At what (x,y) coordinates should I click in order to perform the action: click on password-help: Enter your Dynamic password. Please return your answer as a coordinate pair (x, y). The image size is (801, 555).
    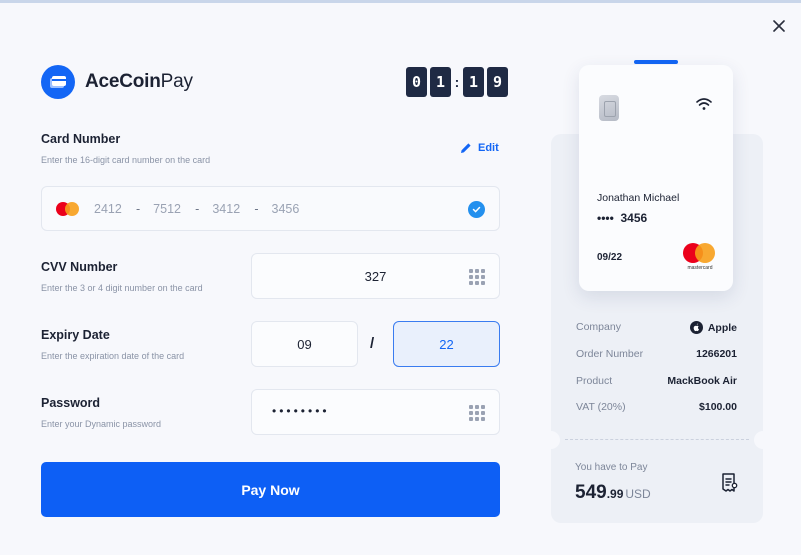
    Looking at the image, I should click on (101, 424).